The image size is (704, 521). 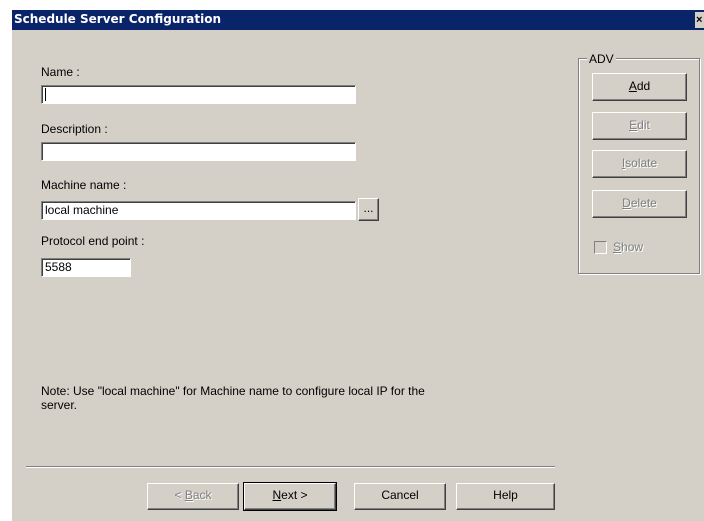 I want to click on isolate-button: Isolate, so click(x=639, y=164).